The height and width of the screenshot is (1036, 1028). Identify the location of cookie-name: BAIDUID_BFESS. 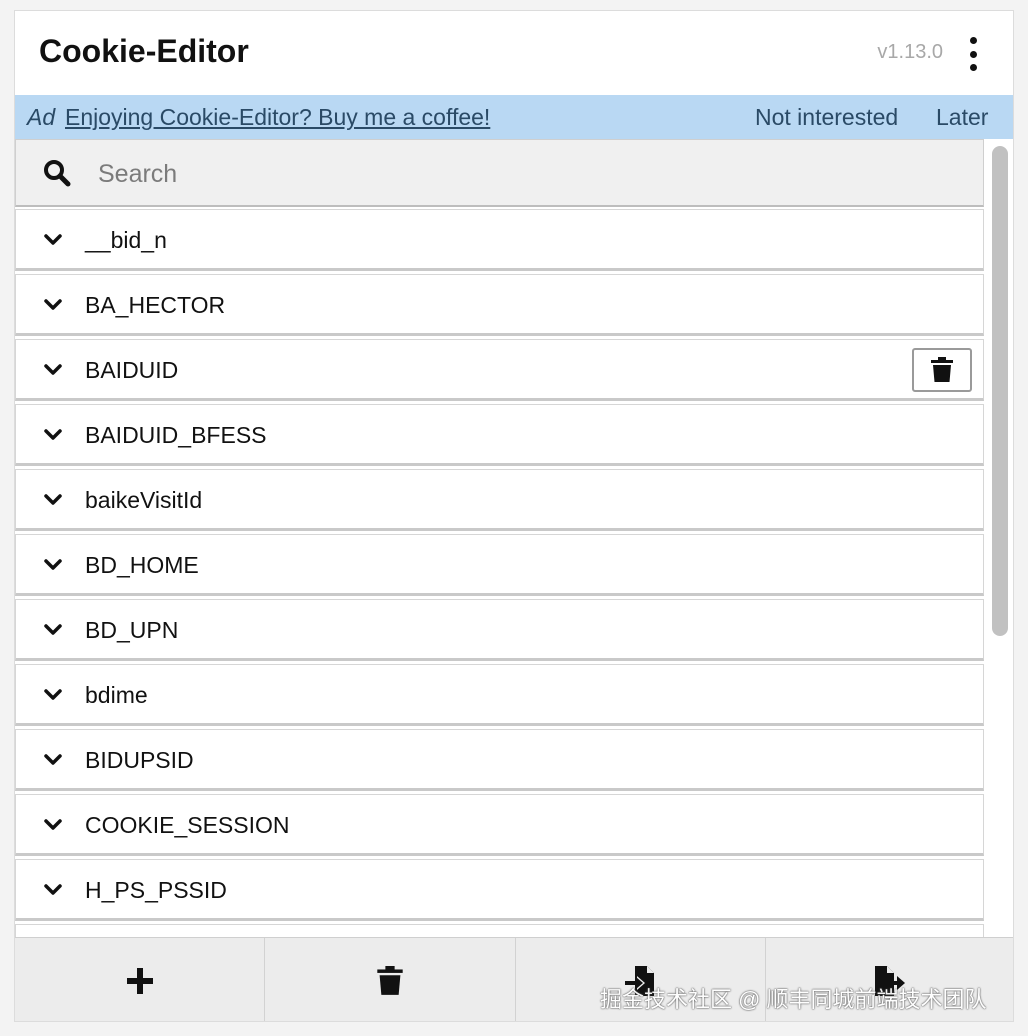
(176, 435).